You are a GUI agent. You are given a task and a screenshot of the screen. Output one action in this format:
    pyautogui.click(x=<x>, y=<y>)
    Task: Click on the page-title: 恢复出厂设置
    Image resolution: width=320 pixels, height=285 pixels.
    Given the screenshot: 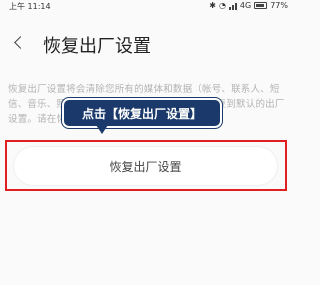 What is the action you would take?
    pyautogui.click(x=97, y=46)
    